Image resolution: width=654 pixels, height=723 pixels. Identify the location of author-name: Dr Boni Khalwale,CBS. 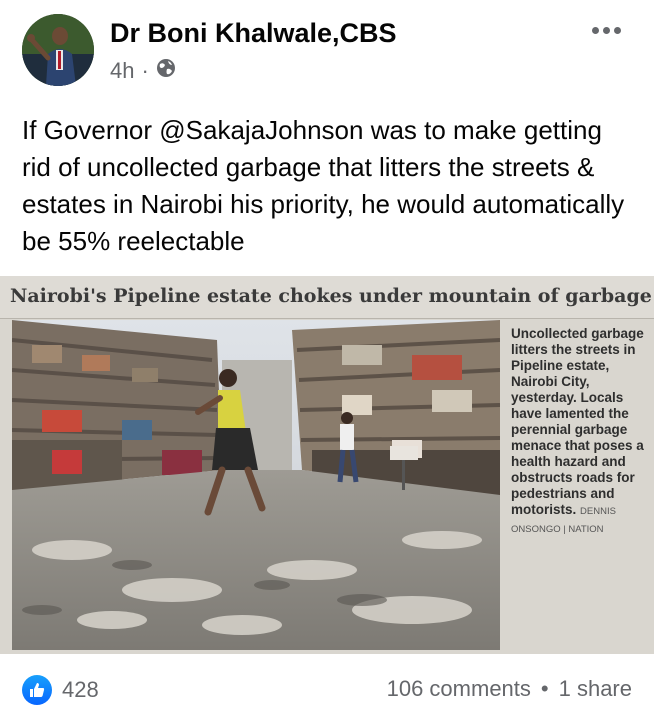
(253, 33).